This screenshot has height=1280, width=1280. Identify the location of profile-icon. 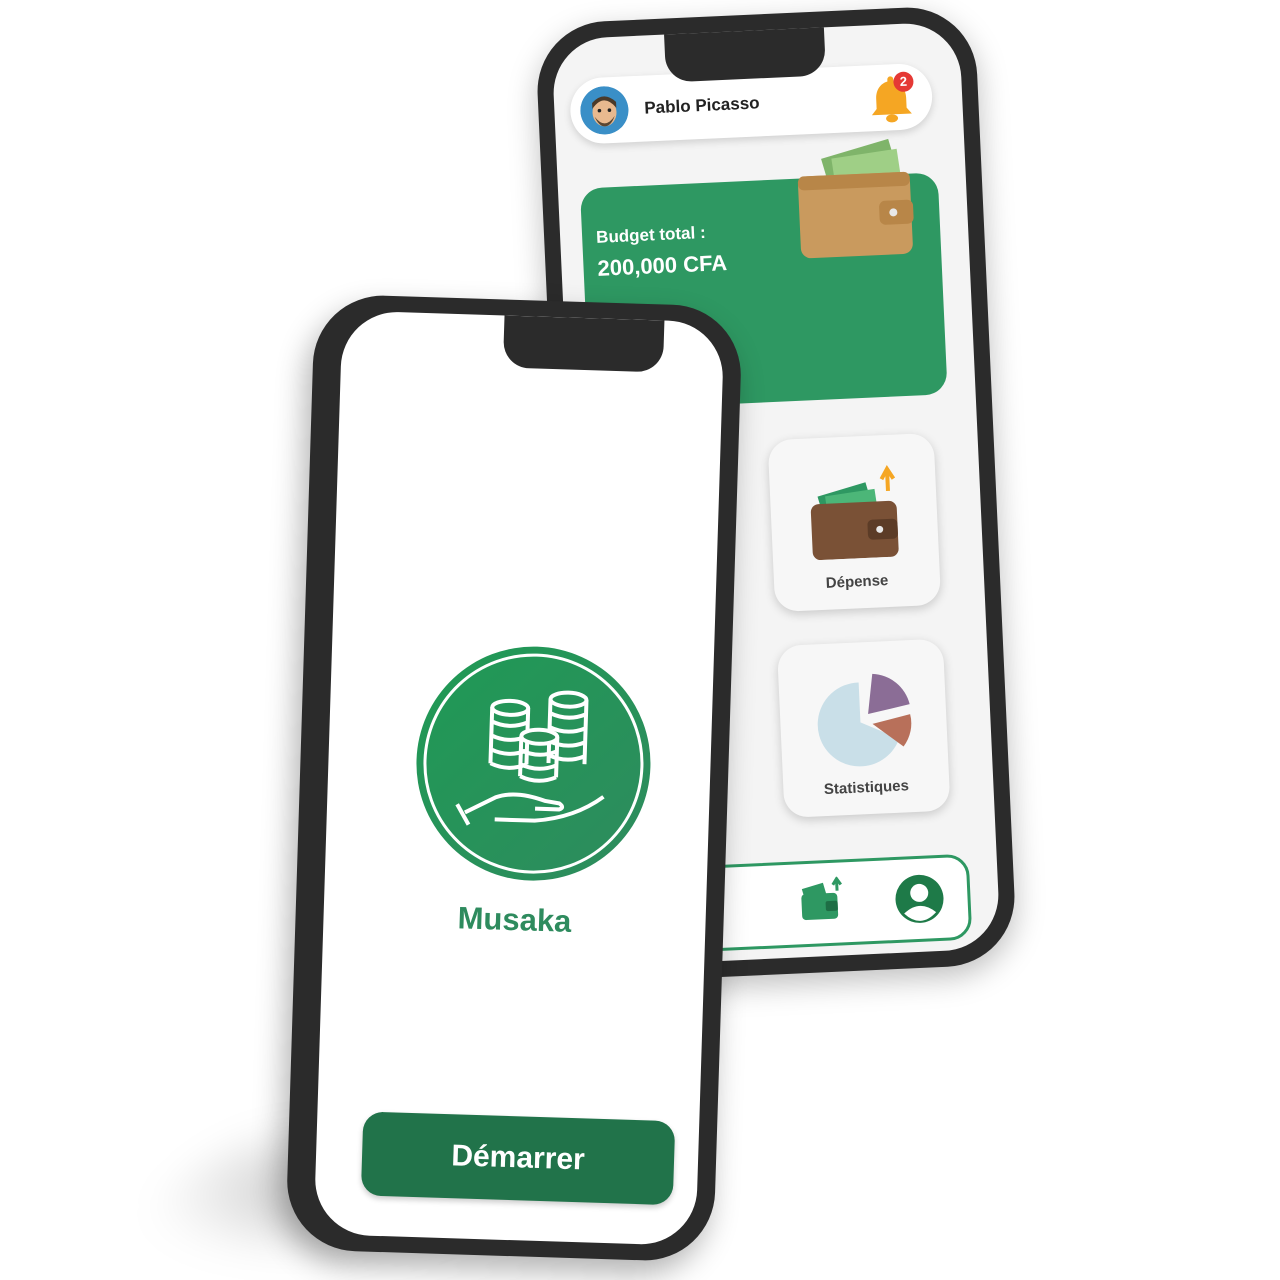
(919, 899).